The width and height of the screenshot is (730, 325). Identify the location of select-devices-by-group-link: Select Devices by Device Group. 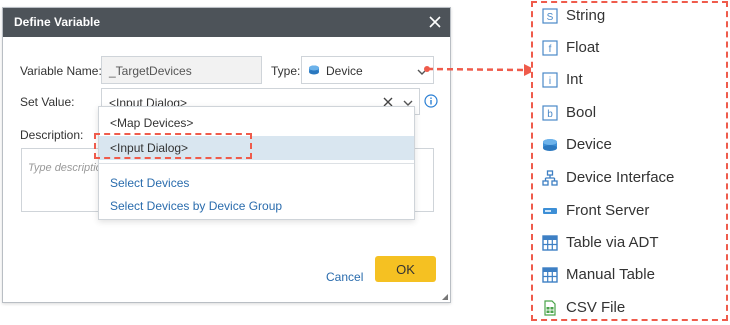
(256, 206).